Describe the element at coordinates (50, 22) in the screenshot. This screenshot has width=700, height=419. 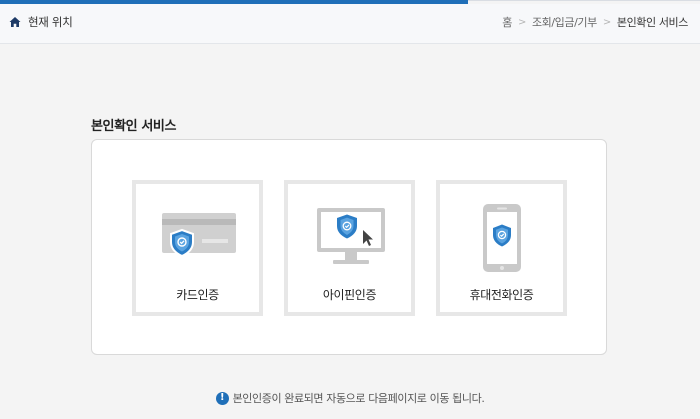
I see `location-label: 현재 위치` at that location.